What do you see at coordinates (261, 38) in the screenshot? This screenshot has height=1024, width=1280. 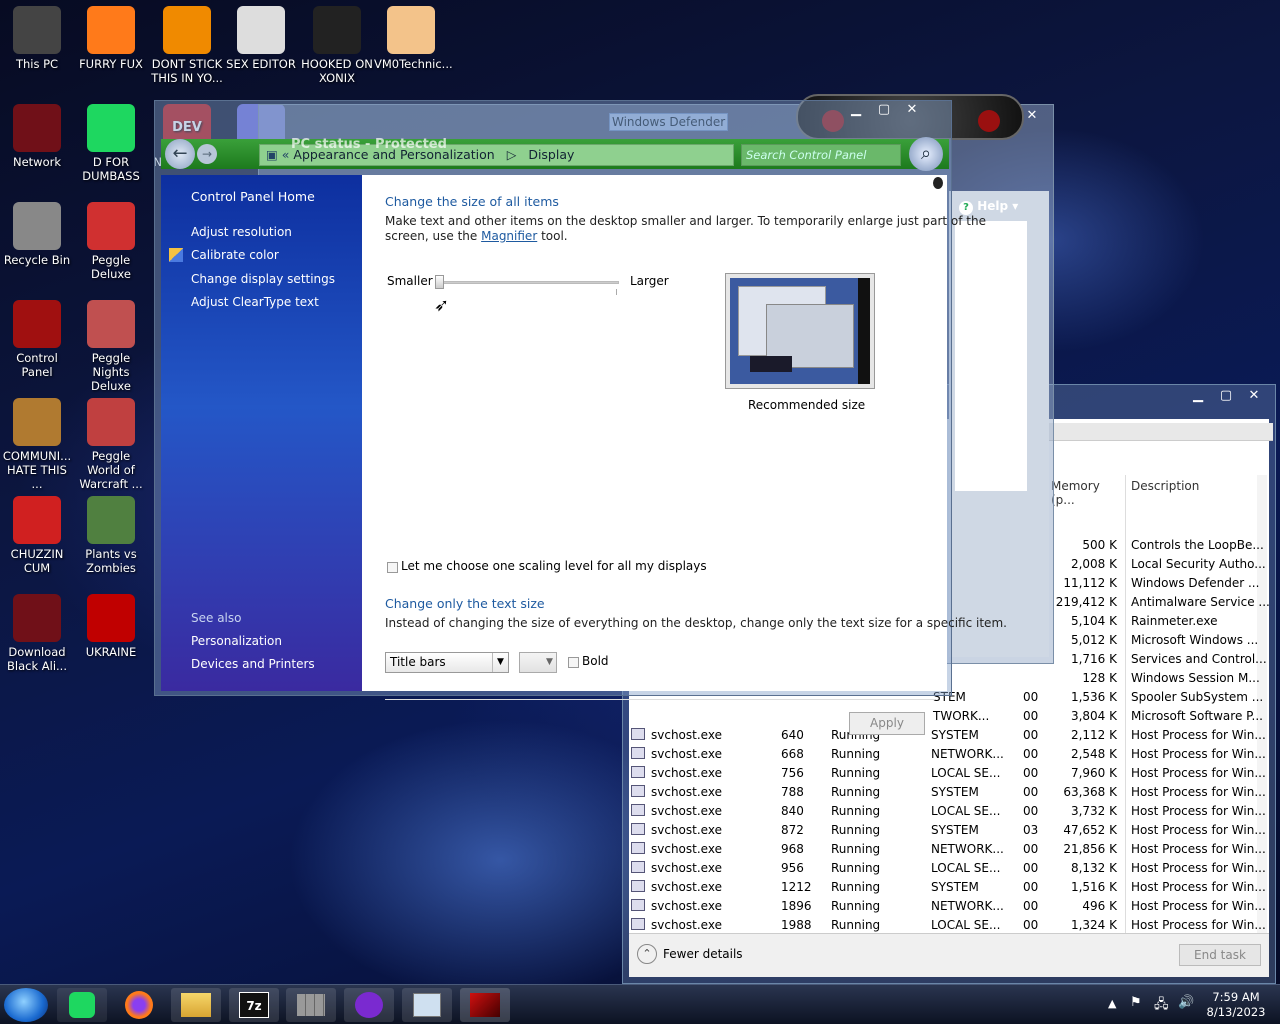 I see `desktop-icon-hxd: SEX EDITOR` at bounding box center [261, 38].